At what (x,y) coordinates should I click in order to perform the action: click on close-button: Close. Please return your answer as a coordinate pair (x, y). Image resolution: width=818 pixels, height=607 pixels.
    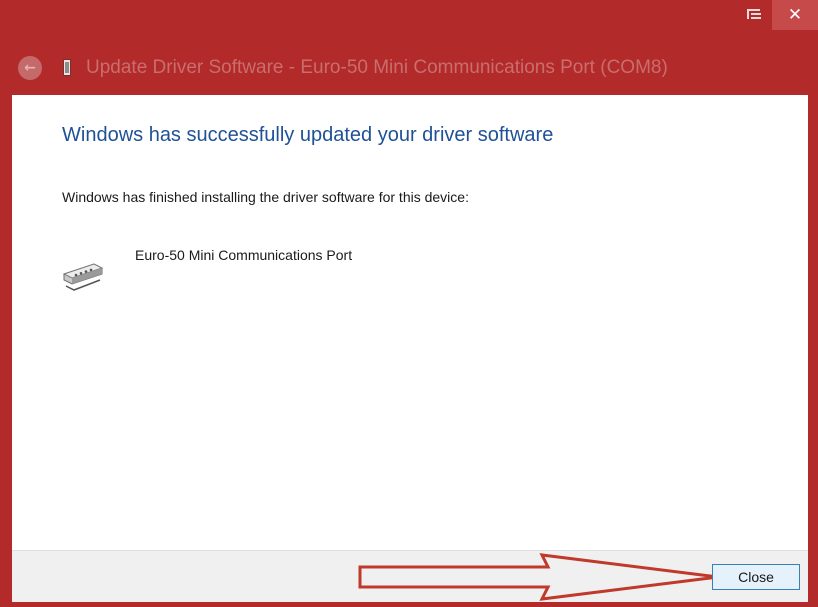
    Looking at the image, I should click on (756, 577).